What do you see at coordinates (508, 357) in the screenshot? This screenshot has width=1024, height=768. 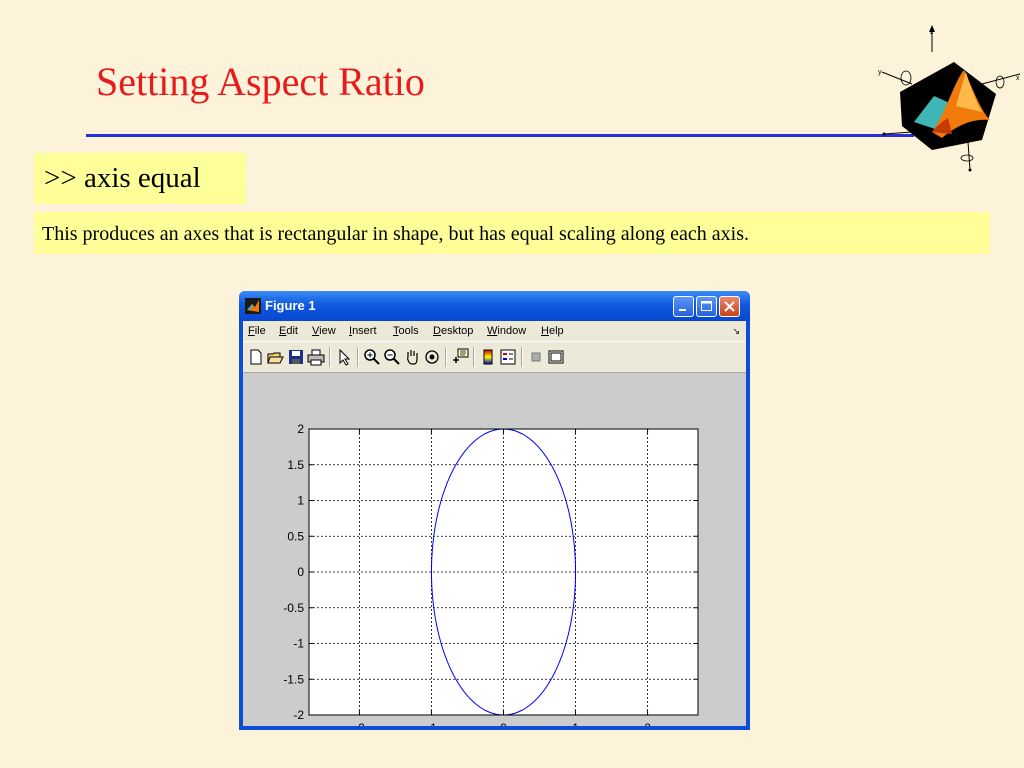 I see `legend-icon` at bounding box center [508, 357].